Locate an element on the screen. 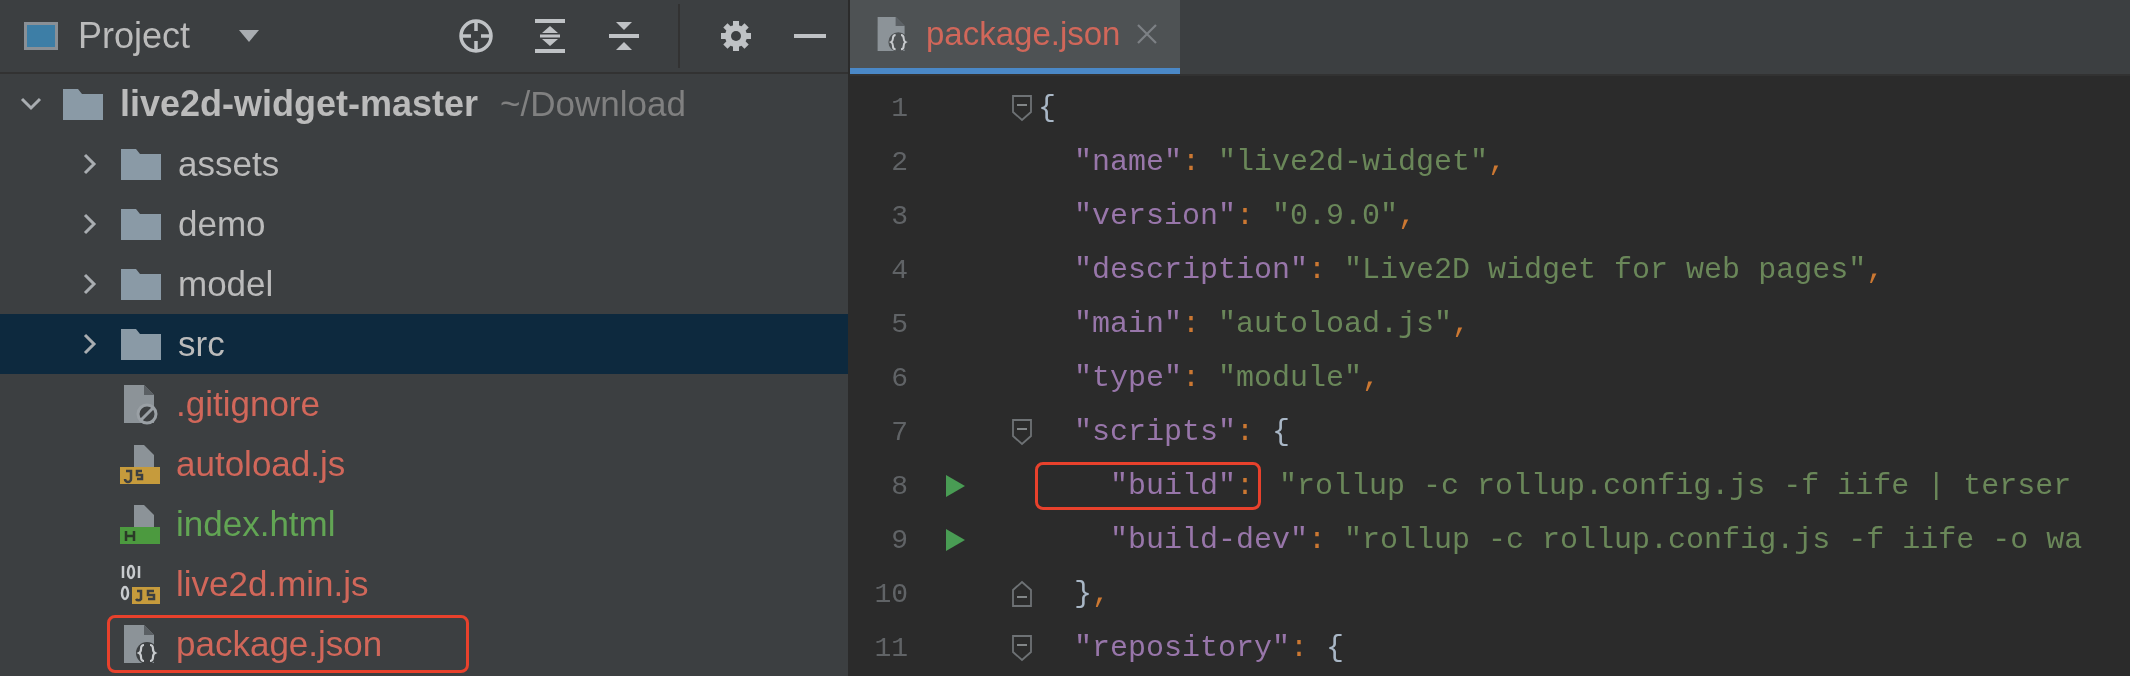 The height and width of the screenshot is (676, 2130). folder-name: src is located at coordinates (201, 344).